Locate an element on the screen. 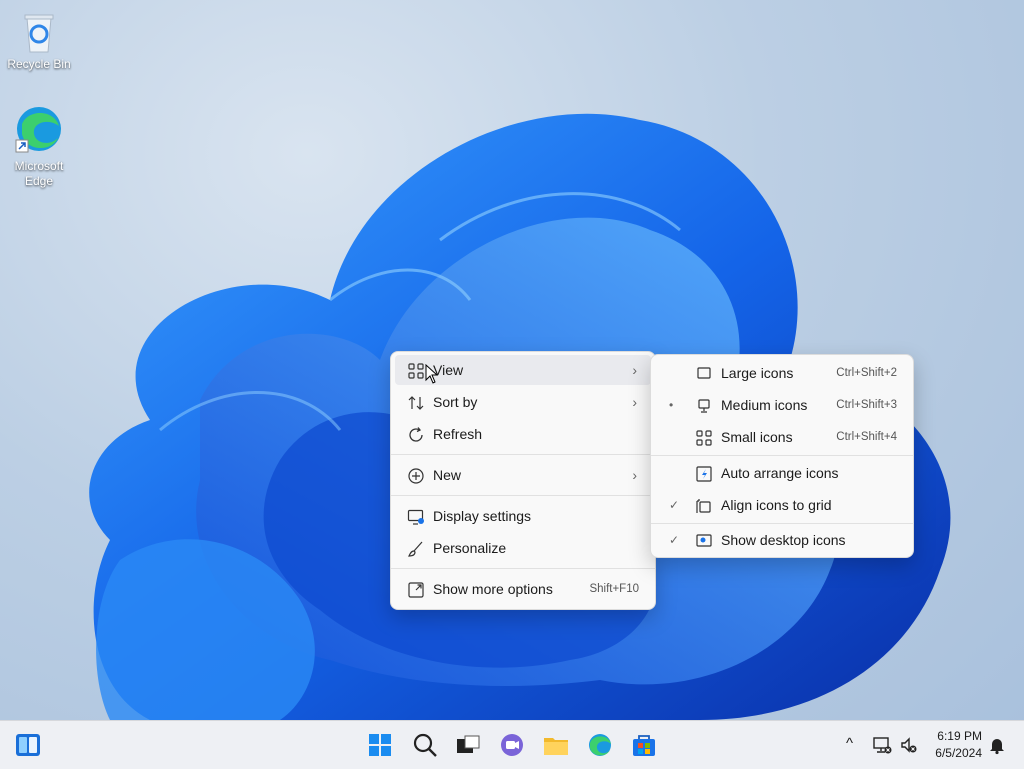 Image resolution: width=1024 pixels, height=769 pixels. small-grid-icon is located at coordinates (704, 438).